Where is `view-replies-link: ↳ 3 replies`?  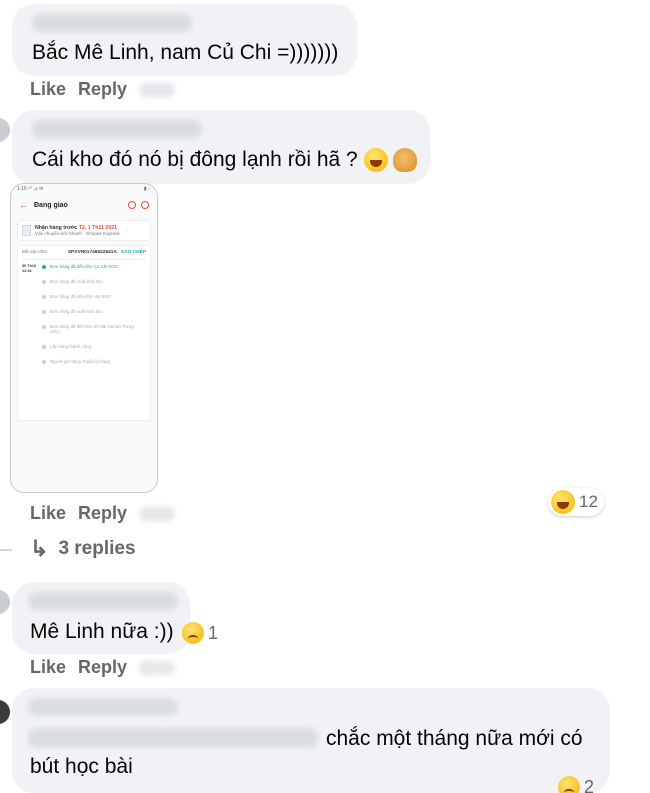
view-replies-link: ↳ 3 replies is located at coordinates (83, 549).